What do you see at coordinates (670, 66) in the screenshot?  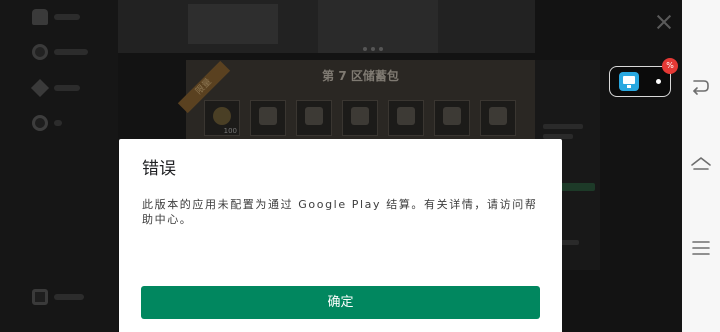 I see `notification-badge: %` at bounding box center [670, 66].